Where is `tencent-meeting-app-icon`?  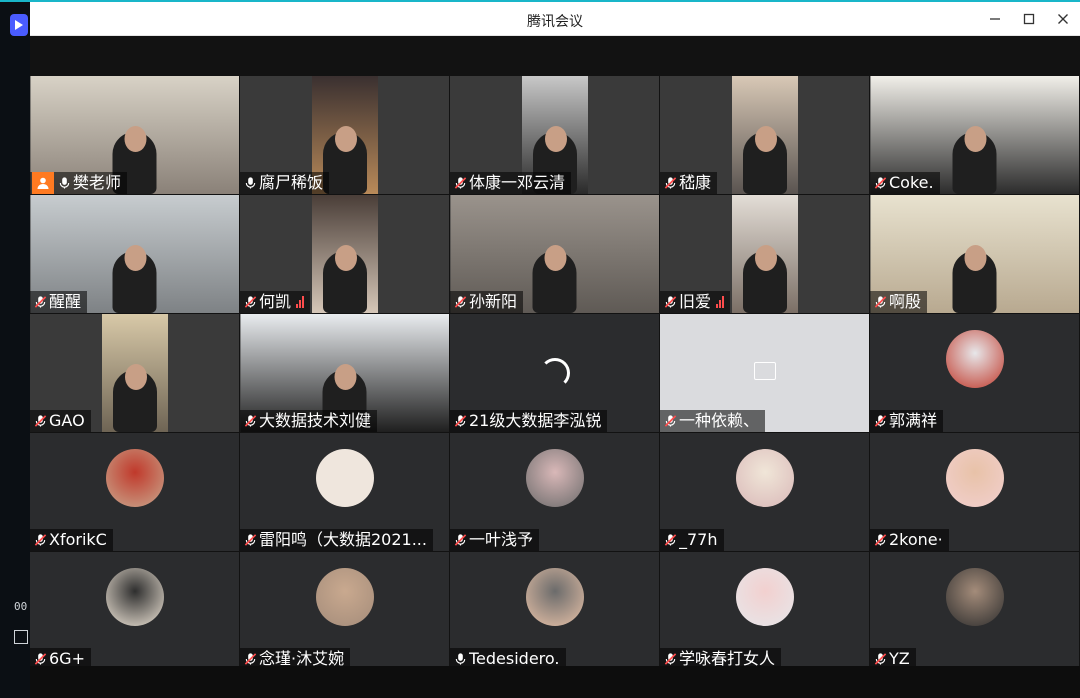
tencent-meeting-app-icon is located at coordinates (19, 25).